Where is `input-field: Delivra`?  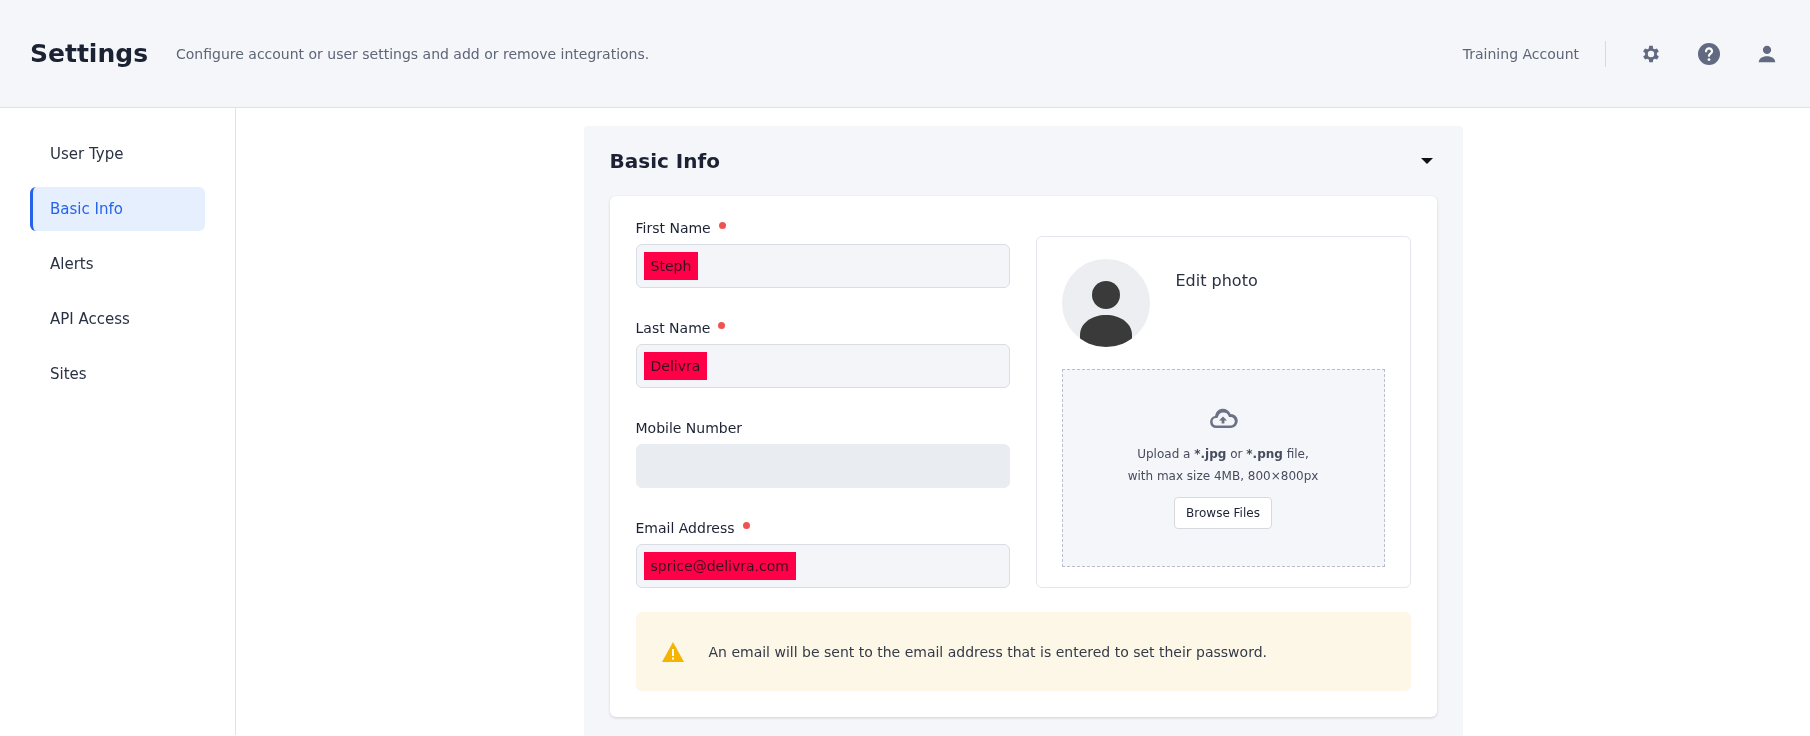 input-field: Delivra is located at coordinates (822, 366).